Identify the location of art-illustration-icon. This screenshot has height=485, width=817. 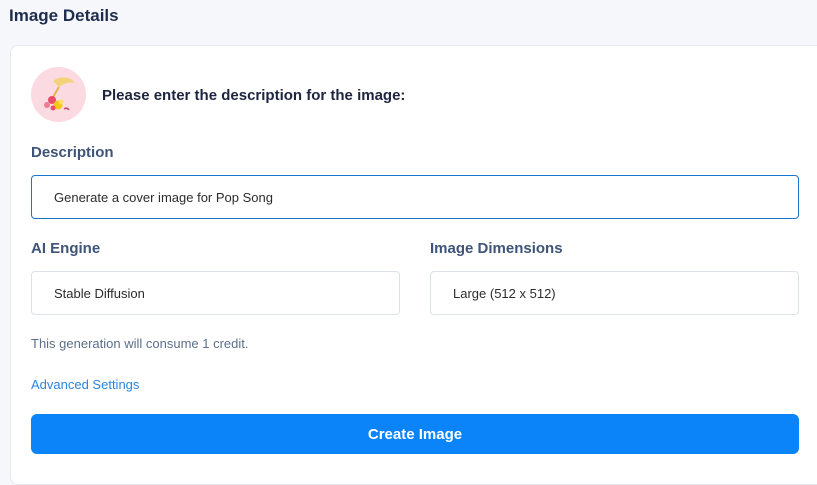
(58, 94).